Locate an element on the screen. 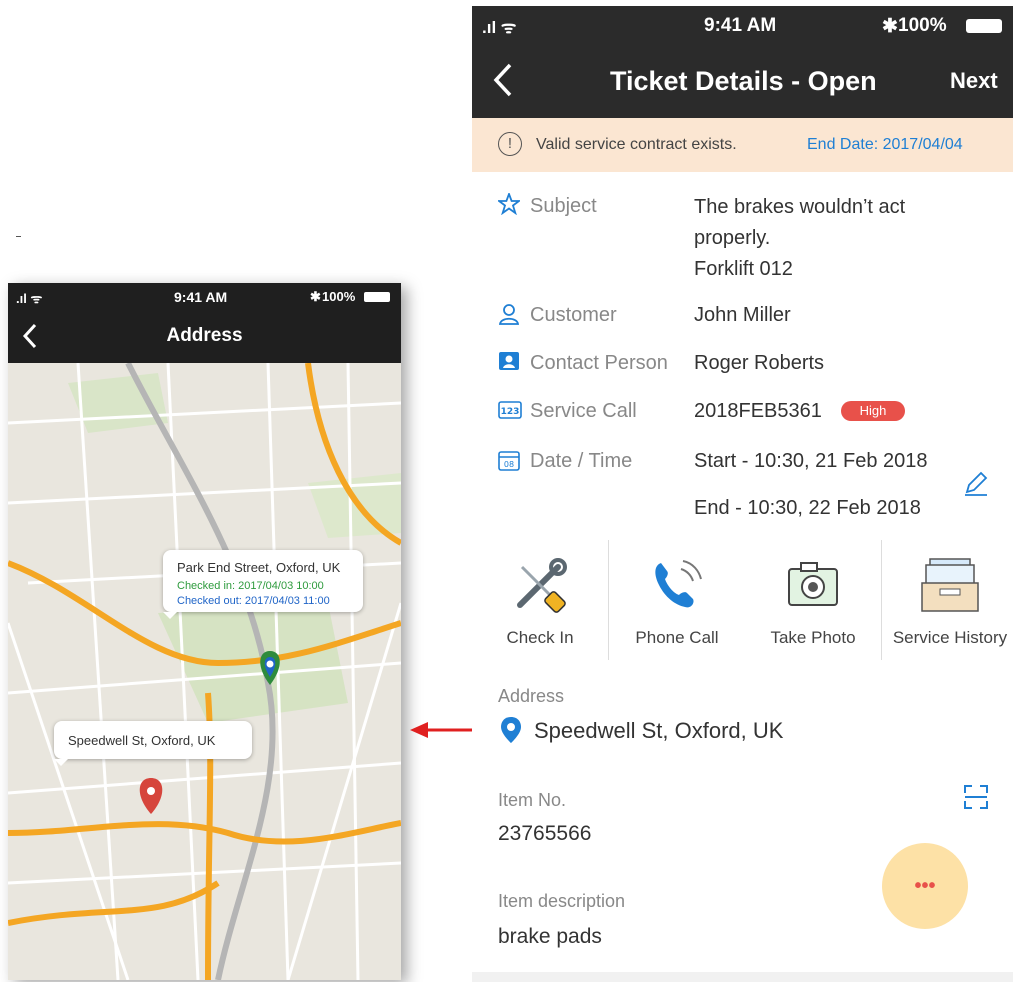 The image size is (1013, 982). bottom-edge is located at coordinates (742, 977).